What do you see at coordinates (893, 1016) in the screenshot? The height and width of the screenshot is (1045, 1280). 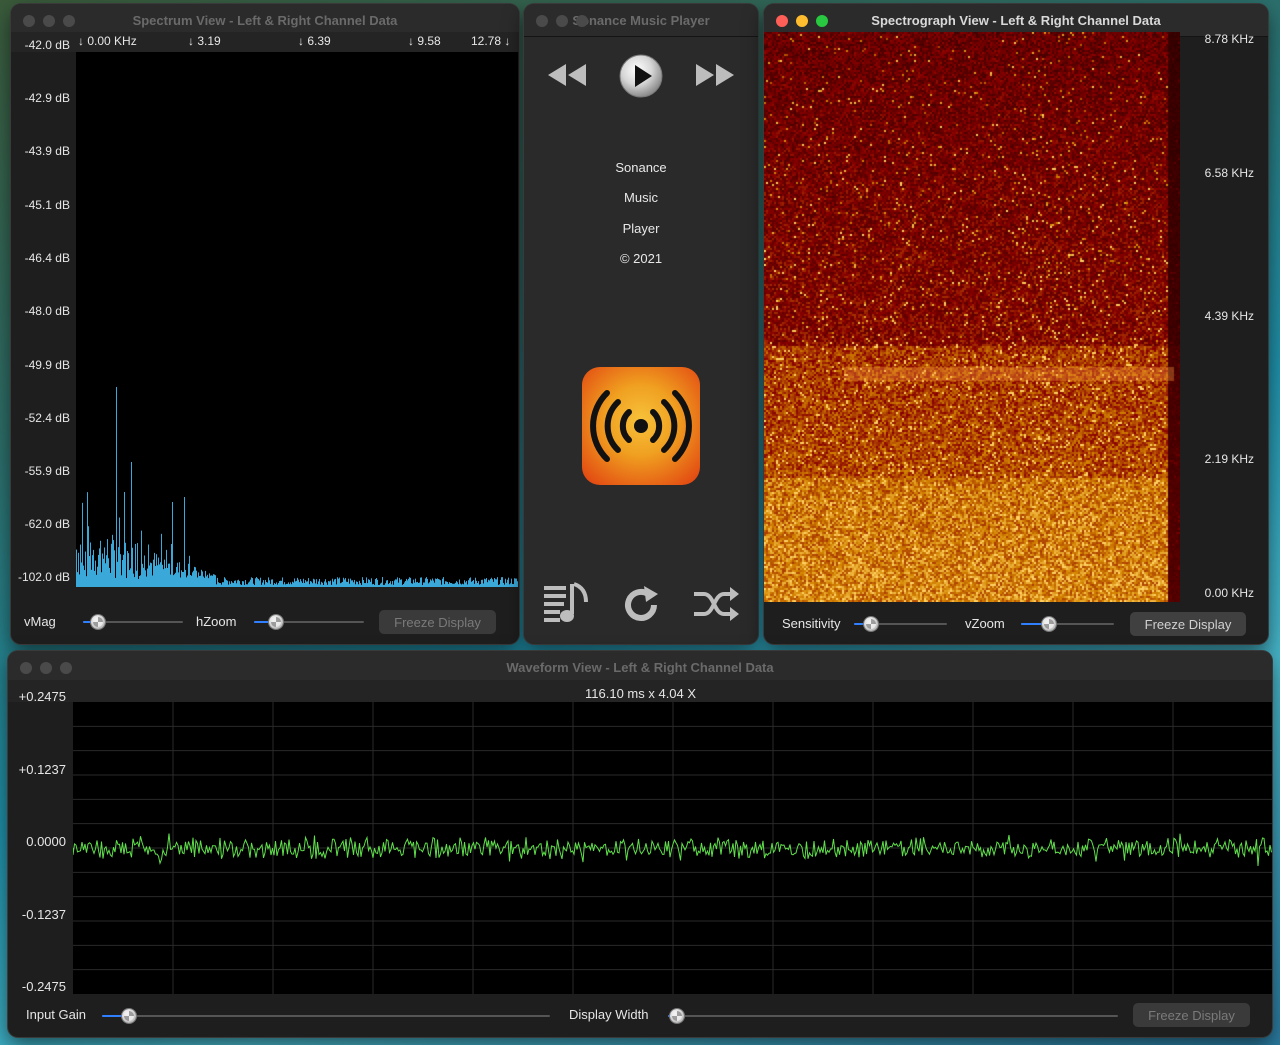 I see `display-width-slider` at bounding box center [893, 1016].